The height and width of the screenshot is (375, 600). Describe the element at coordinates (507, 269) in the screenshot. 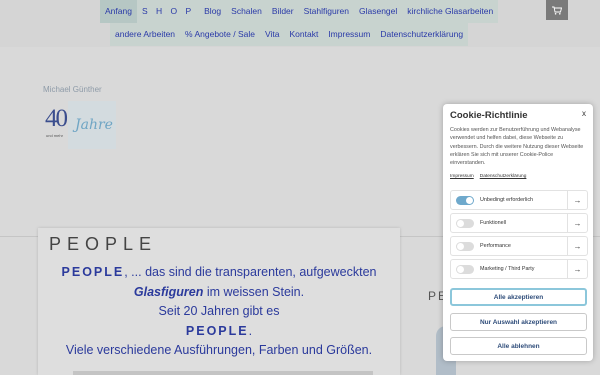

I see `category-label: Marketing / Third Party` at that location.